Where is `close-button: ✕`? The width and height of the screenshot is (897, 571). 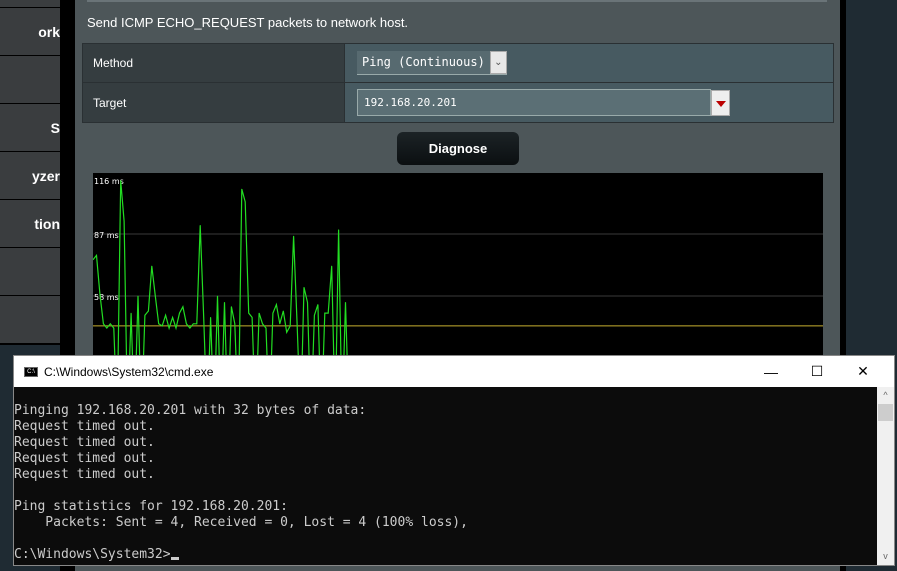 close-button: ✕ is located at coordinates (863, 371).